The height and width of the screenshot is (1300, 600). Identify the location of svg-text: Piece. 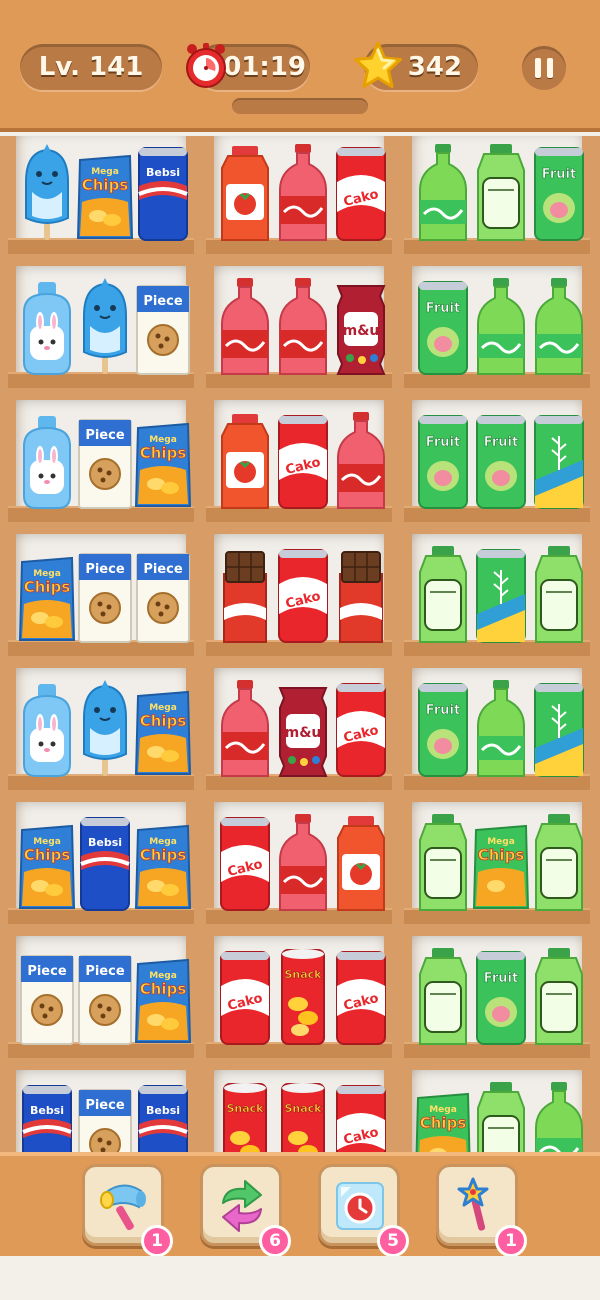
(105, 435).